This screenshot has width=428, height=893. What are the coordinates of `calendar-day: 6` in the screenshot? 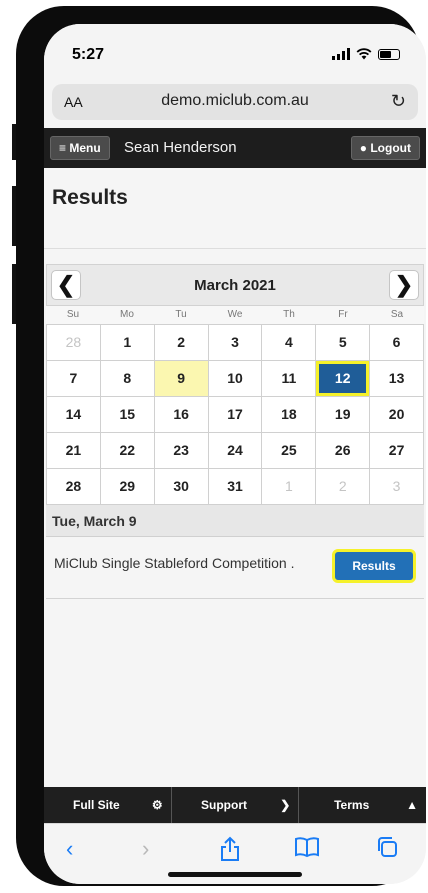 It's located at (397, 343).